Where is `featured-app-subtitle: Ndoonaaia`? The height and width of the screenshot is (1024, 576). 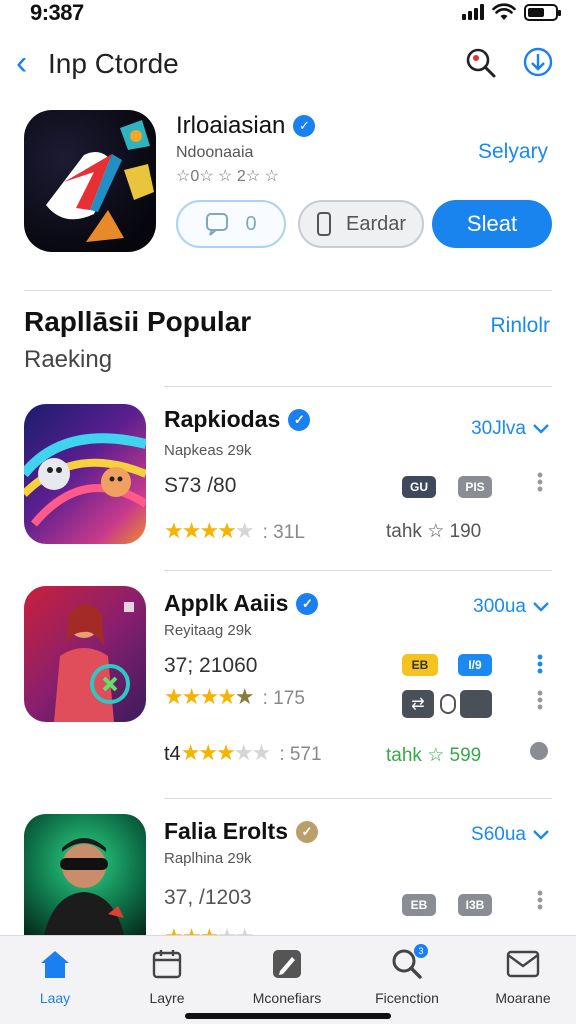 featured-app-subtitle: Ndoonaaia is located at coordinates (215, 152).